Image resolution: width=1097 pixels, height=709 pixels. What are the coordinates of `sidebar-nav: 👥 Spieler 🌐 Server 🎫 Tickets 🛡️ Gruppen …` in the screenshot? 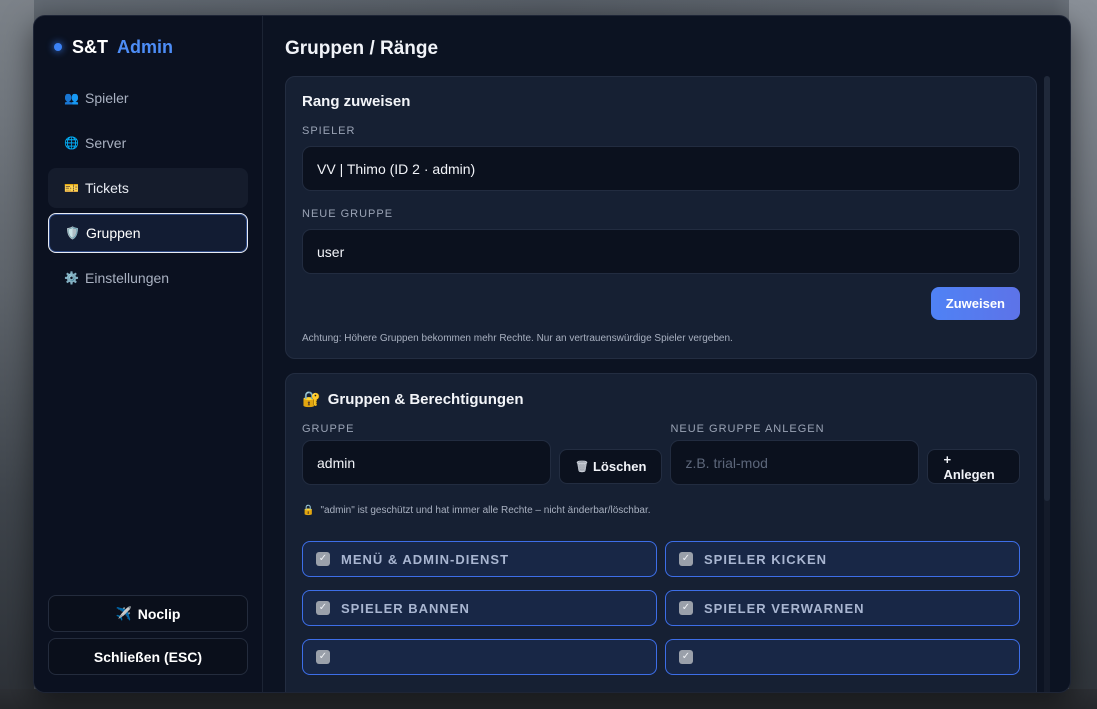 It's located at (148, 188).